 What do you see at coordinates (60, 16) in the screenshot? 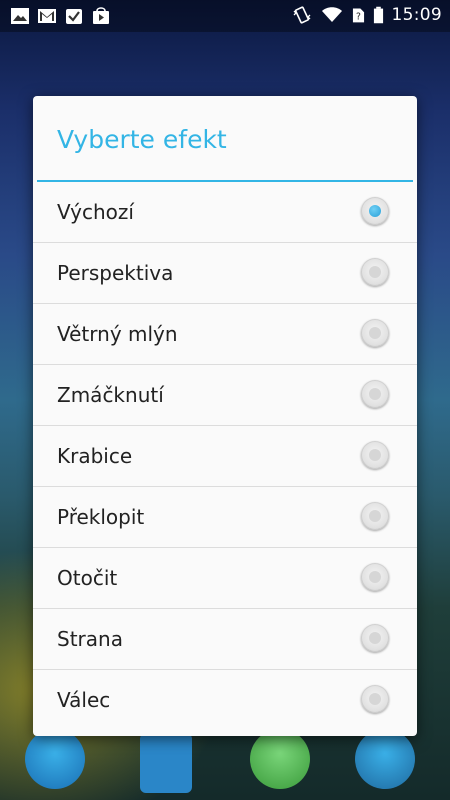
I see `notification-icons` at bounding box center [60, 16].